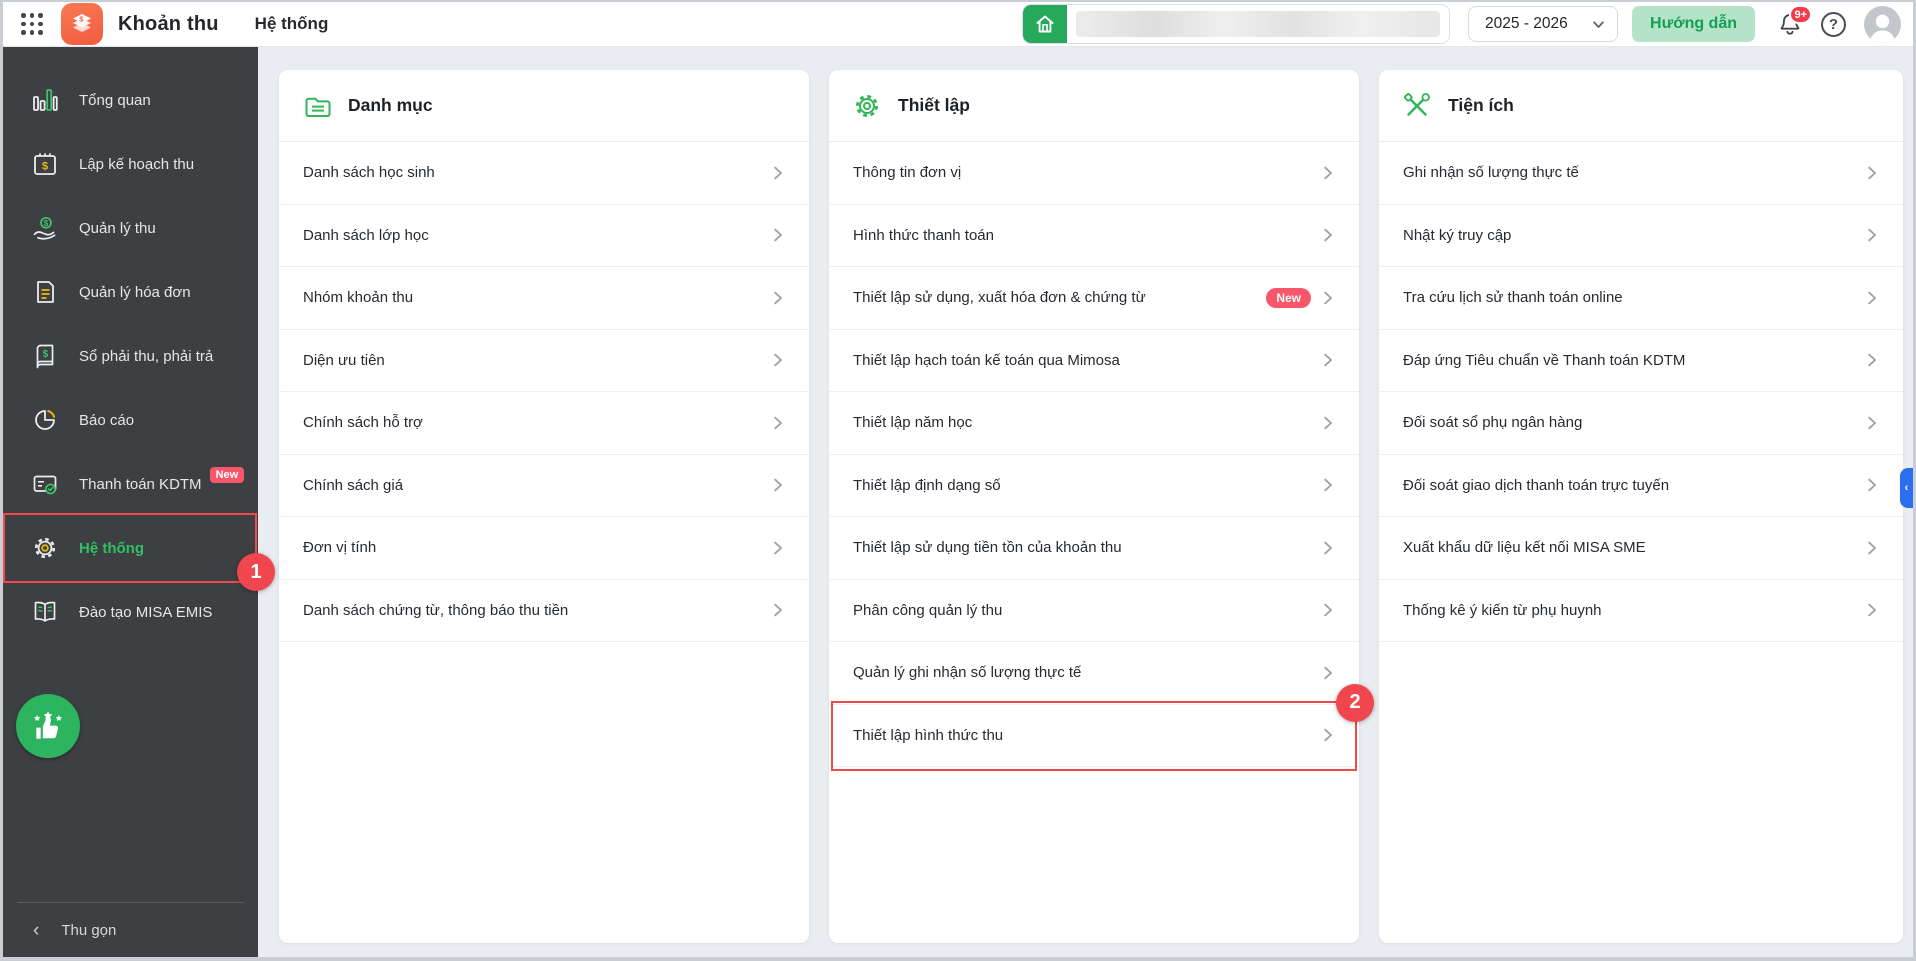 This screenshot has height=961, width=1916. I want to click on sidebar-item: Hệ thống 1, so click(139, 552).